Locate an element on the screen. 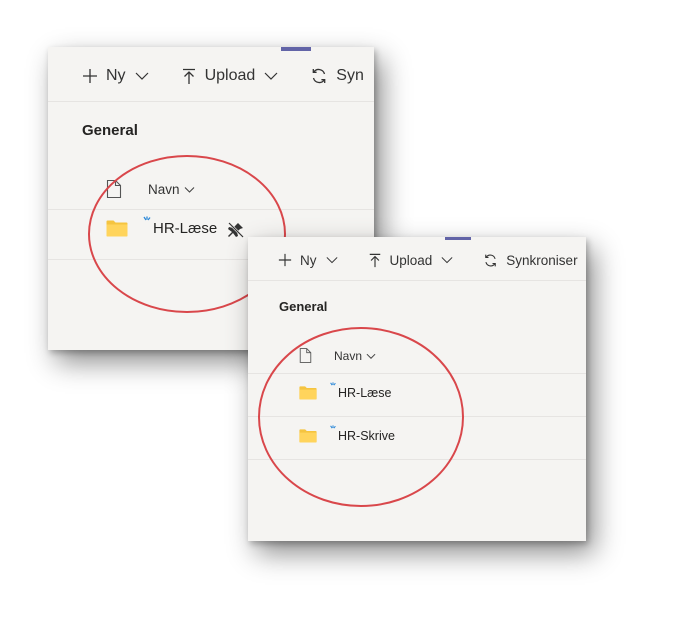 Image resolution: width=681 pixels, height=638 pixels. sync-button: Syn is located at coordinates (337, 76).